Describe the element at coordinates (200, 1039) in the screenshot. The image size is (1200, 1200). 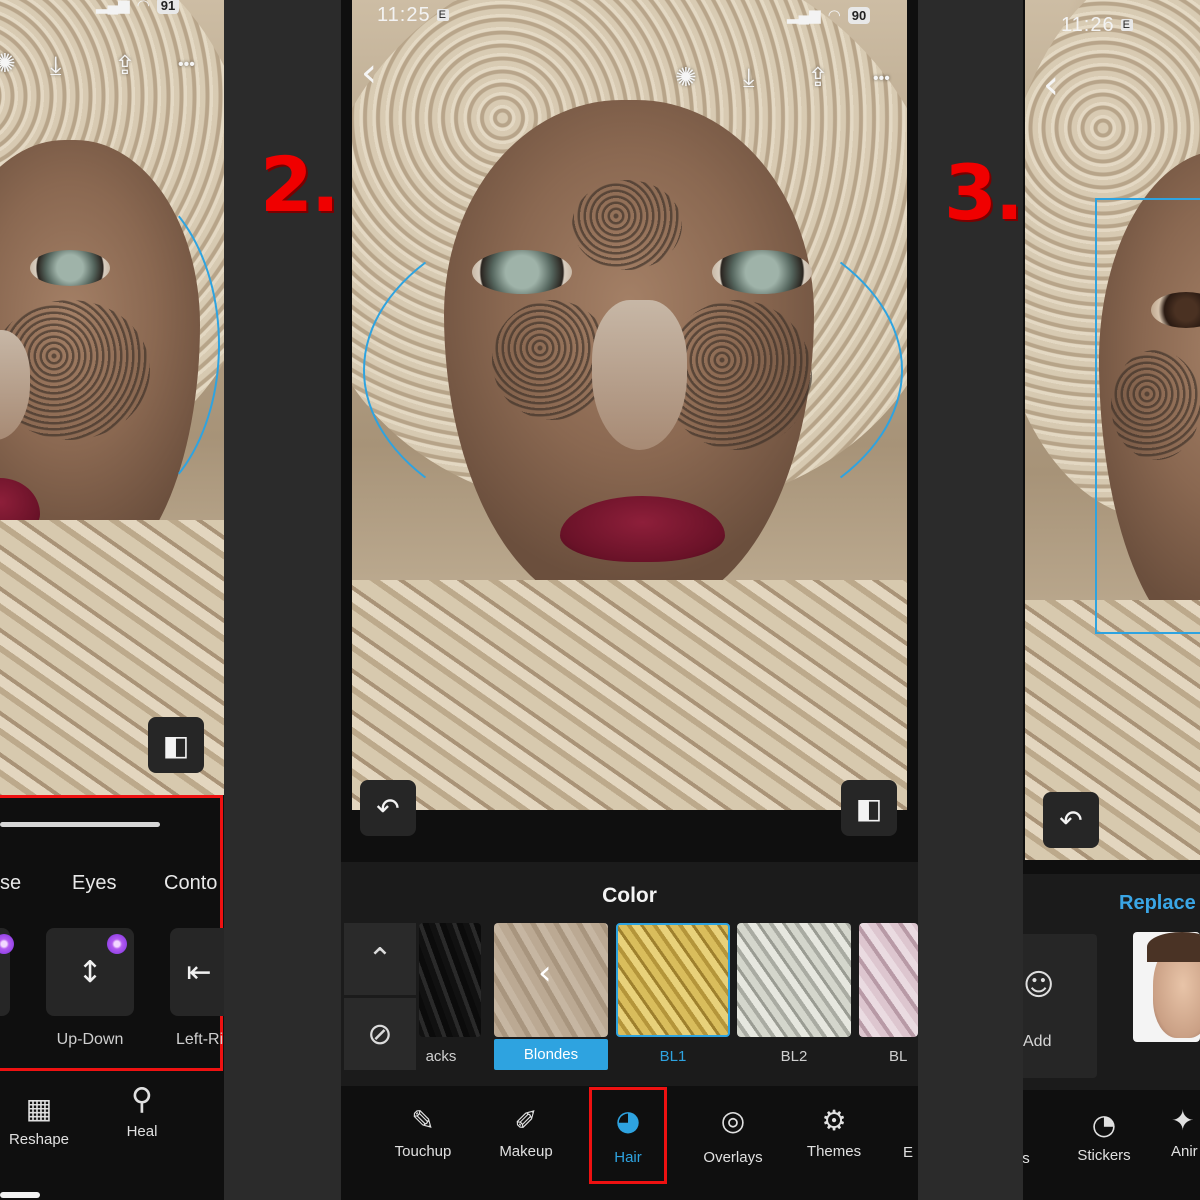
I see `tool-label-left-right: Left-Ri` at that location.